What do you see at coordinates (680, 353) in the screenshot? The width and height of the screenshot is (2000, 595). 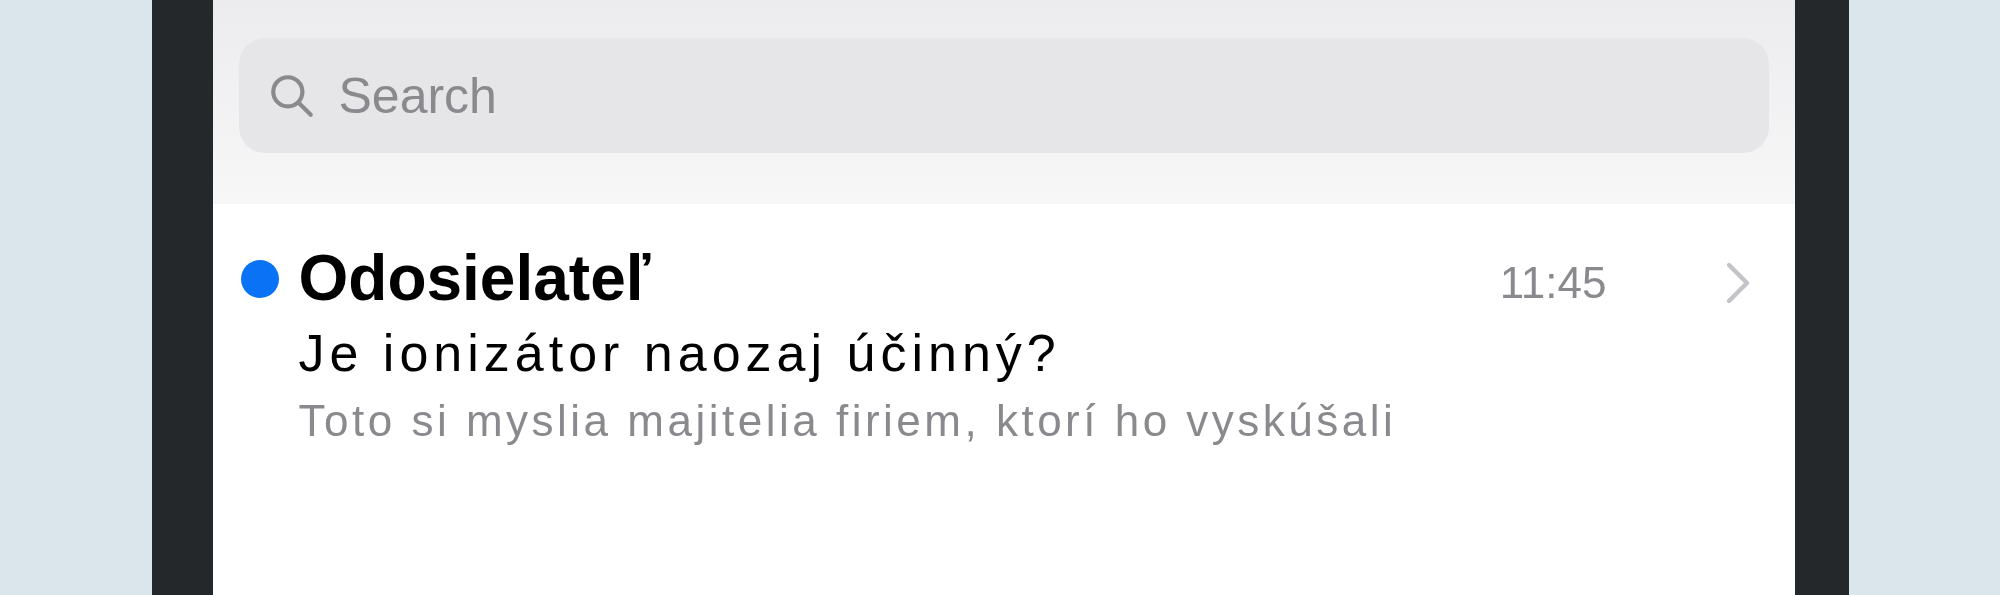 I see `message-subject: Je ionizátor naozaj účinný?` at bounding box center [680, 353].